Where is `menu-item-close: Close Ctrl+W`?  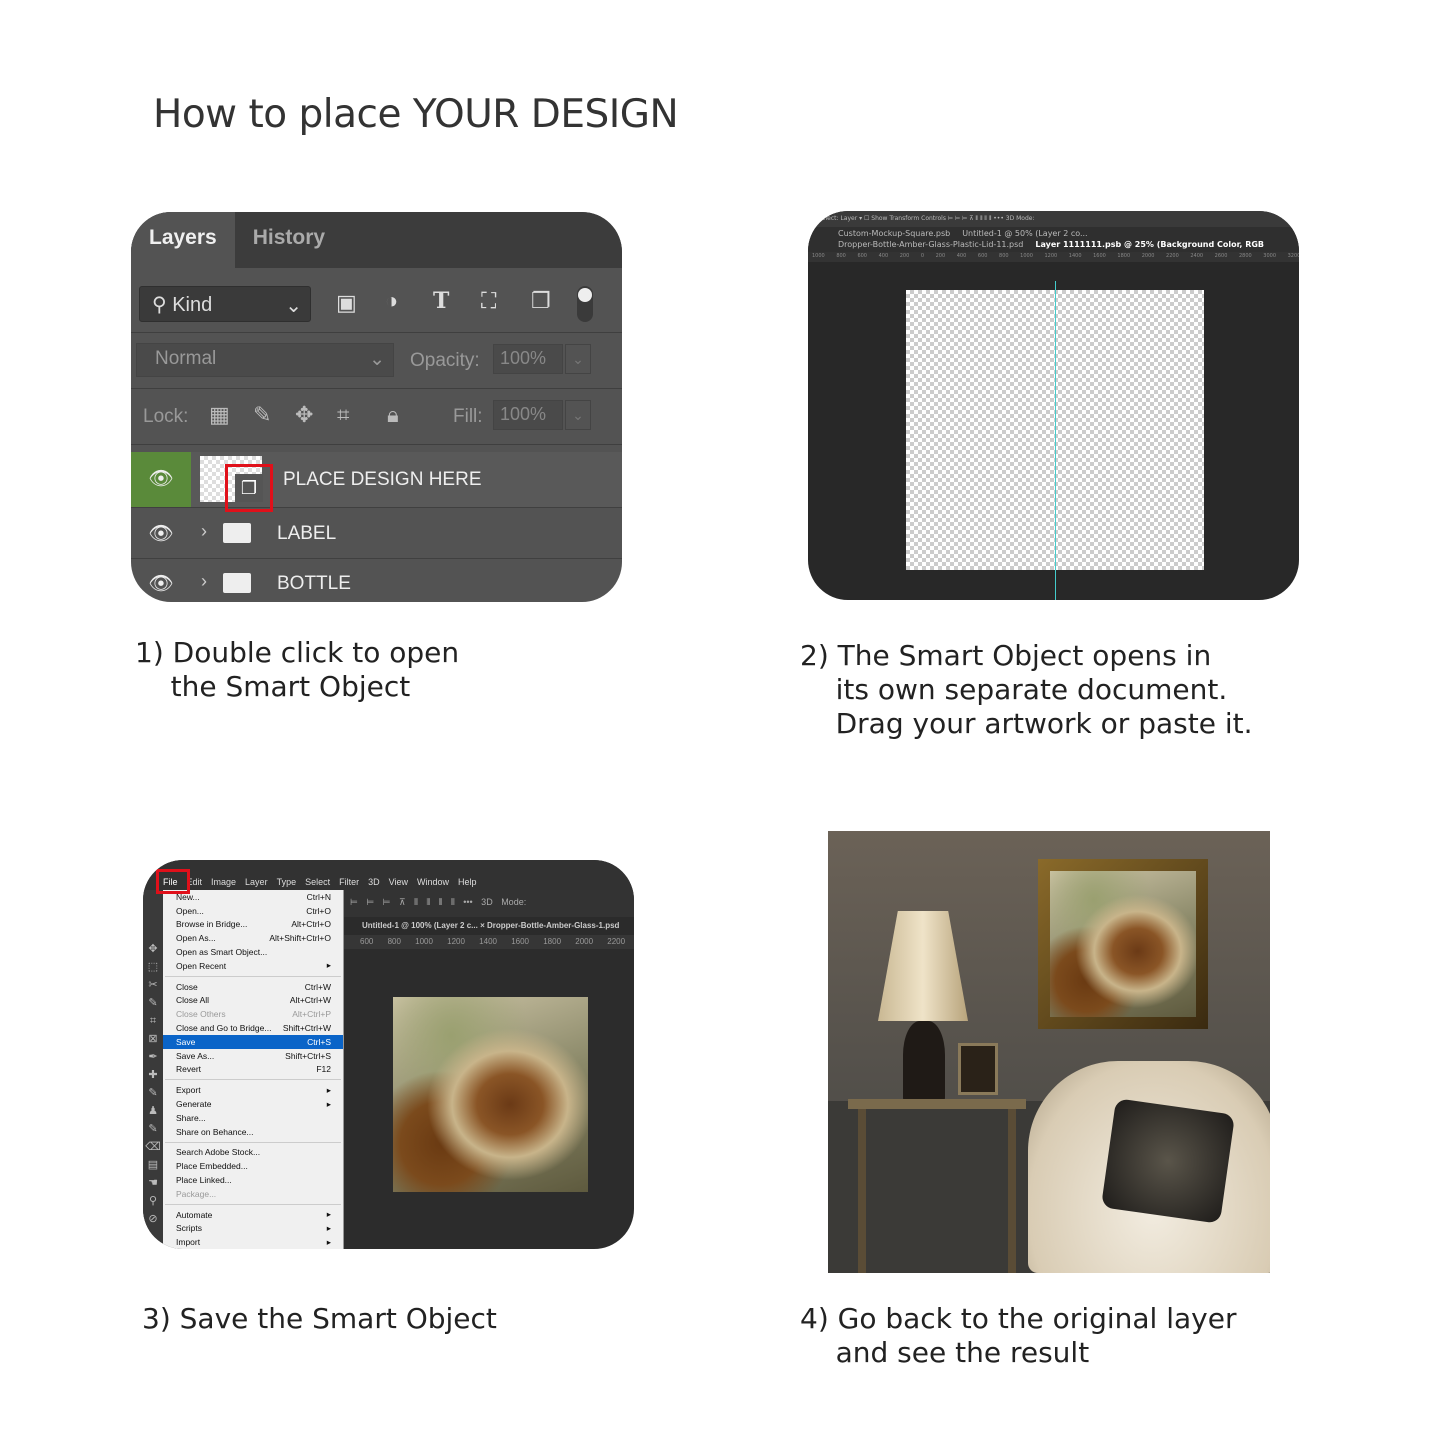 menu-item-close: Close Ctrl+W is located at coordinates (253, 987).